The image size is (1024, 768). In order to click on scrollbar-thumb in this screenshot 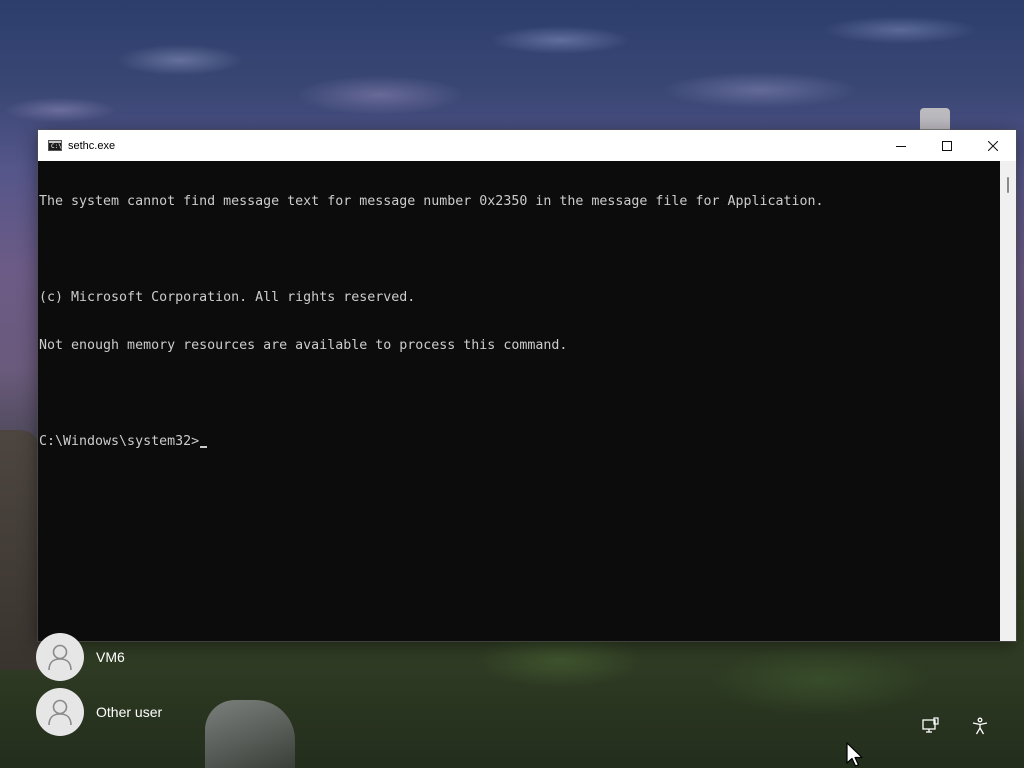, I will do `click(1008, 185)`.